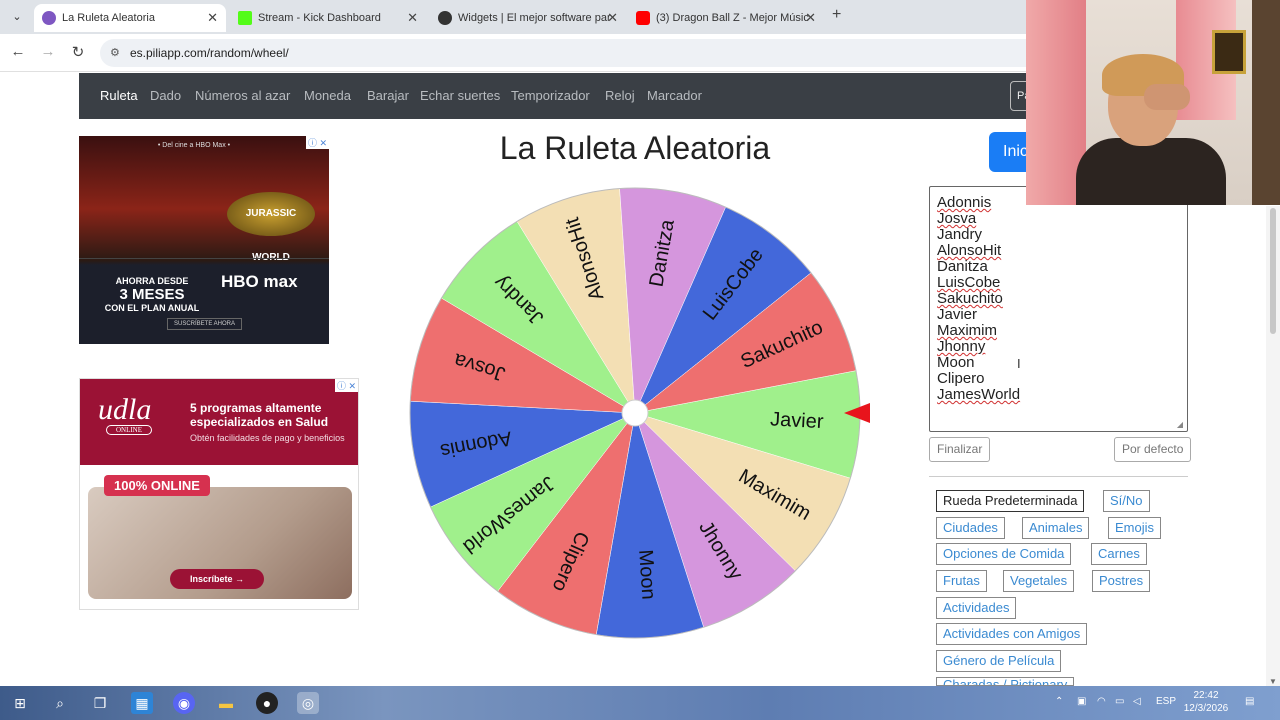  What do you see at coordinates (1058, 476) in the screenshot?
I see `divider` at bounding box center [1058, 476].